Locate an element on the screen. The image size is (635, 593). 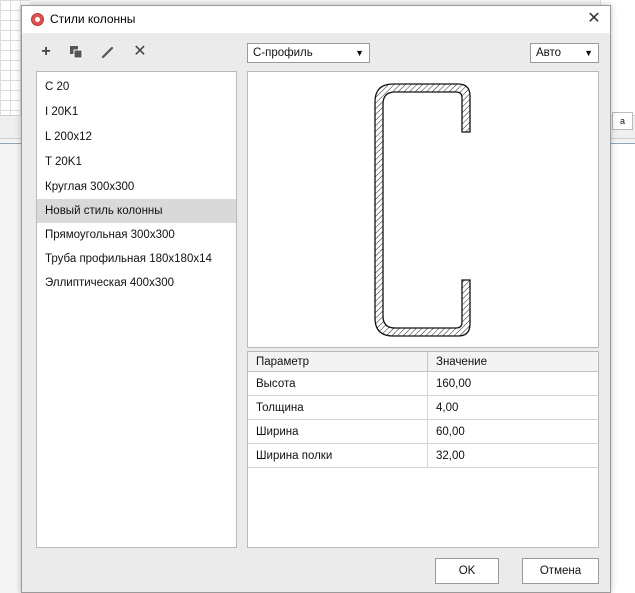
list-item-selected: Новый стиль колонны is located at coordinates (136, 211).